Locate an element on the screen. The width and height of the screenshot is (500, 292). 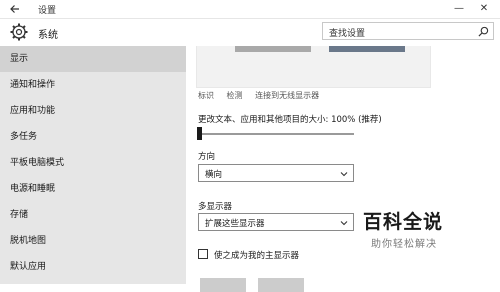
sidebar-item-tablet-mode: 平板电脑模式 is located at coordinates (93, 163).